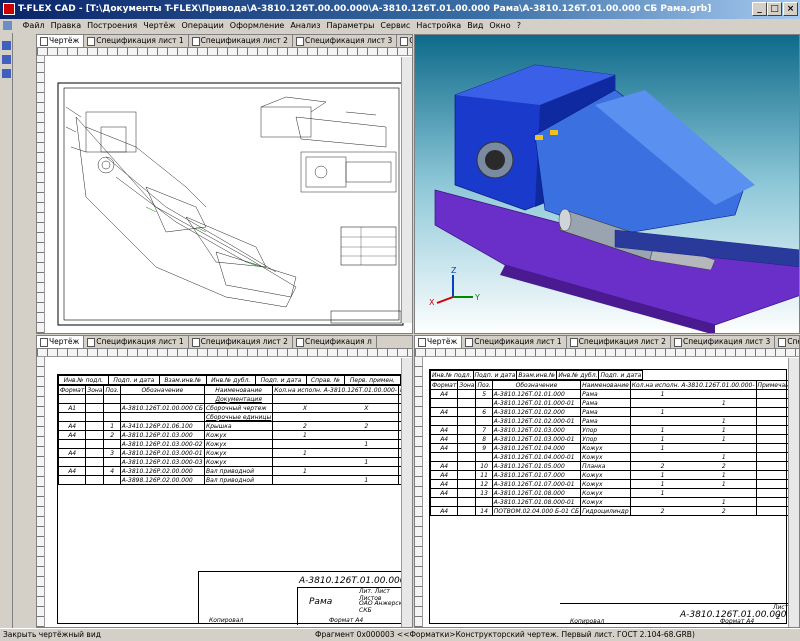  Describe the element at coordinates (614, 493) in the screenshot. I see `spec-row: А4 13 А-3810.126Т.01.08.000 Кожух 1` at that location.